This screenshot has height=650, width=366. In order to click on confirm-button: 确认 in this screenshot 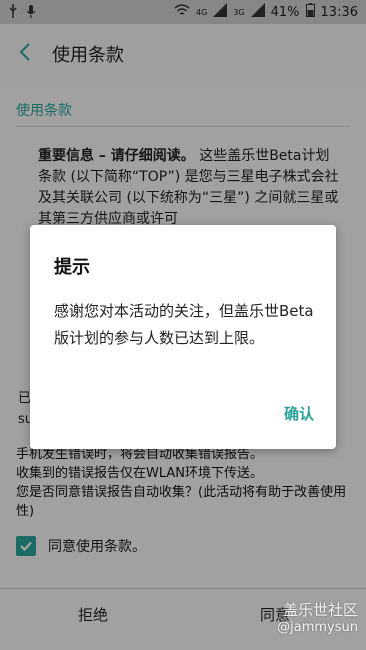, I will do `click(299, 413)`.